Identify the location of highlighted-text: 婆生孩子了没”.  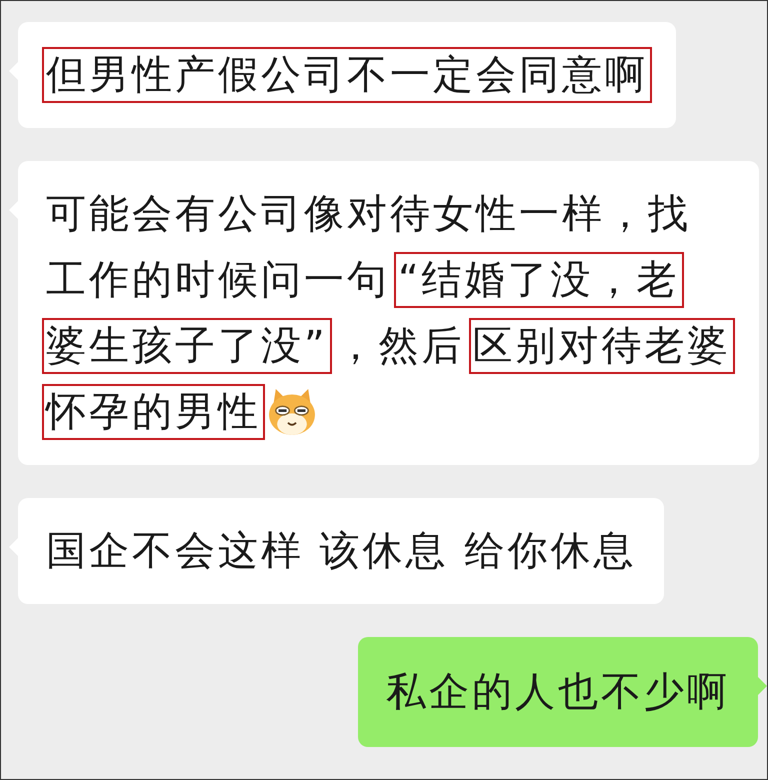
(187, 346).